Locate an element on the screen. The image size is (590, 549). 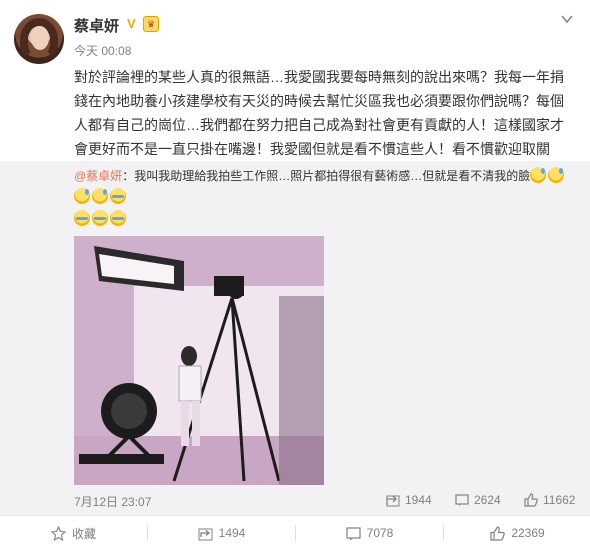
verified-badge-icon: V is located at coordinates (131, 23).